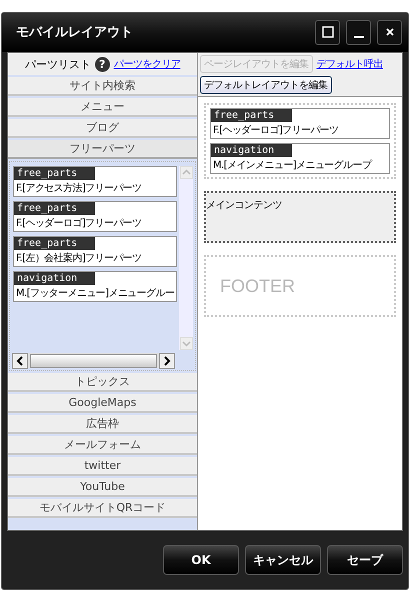 Image resolution: width=410 pixels, height=602 pixels. What do you see at coordinates (266, 85) in the screenshot?
I see `edit-default-layout-button: デフォルトレイアウトを編集` at bounding box center [266, 85].